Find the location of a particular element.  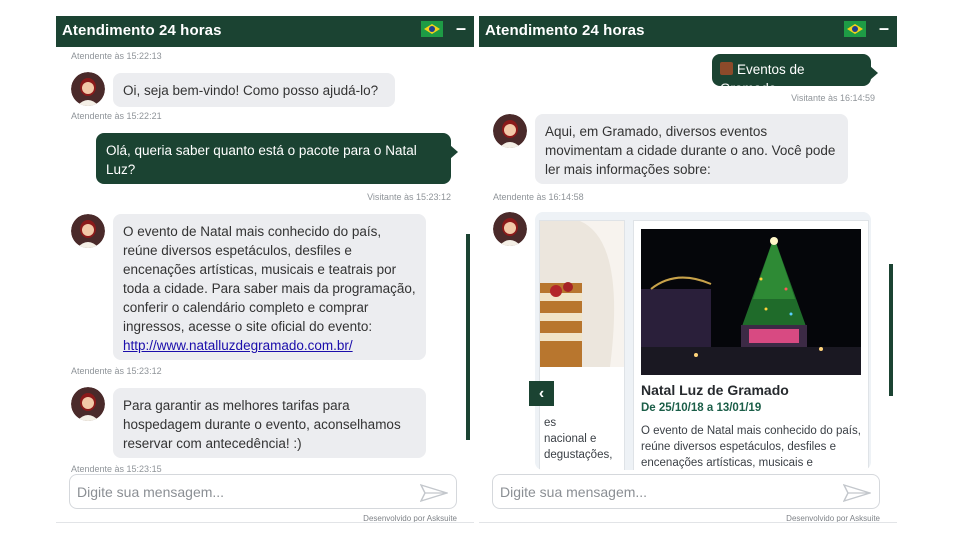

timestamp: Atendente às 15:22:21 is located at coordinates (116, 116).